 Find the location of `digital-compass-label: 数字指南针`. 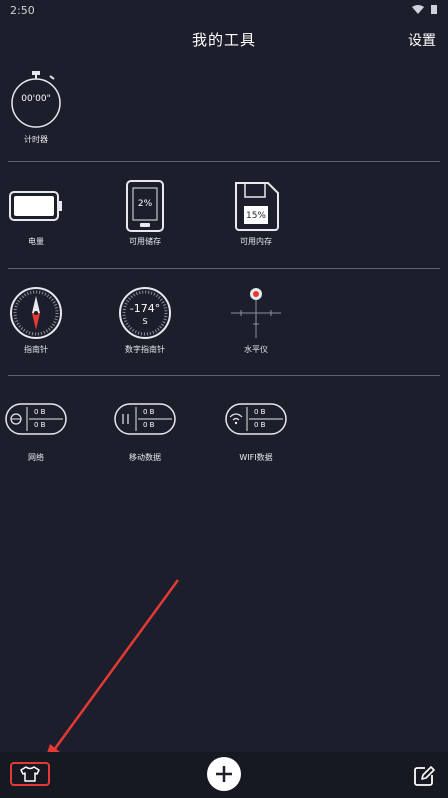

digital-compass-label: 数字指南针 is located at coordinates (145, 349).